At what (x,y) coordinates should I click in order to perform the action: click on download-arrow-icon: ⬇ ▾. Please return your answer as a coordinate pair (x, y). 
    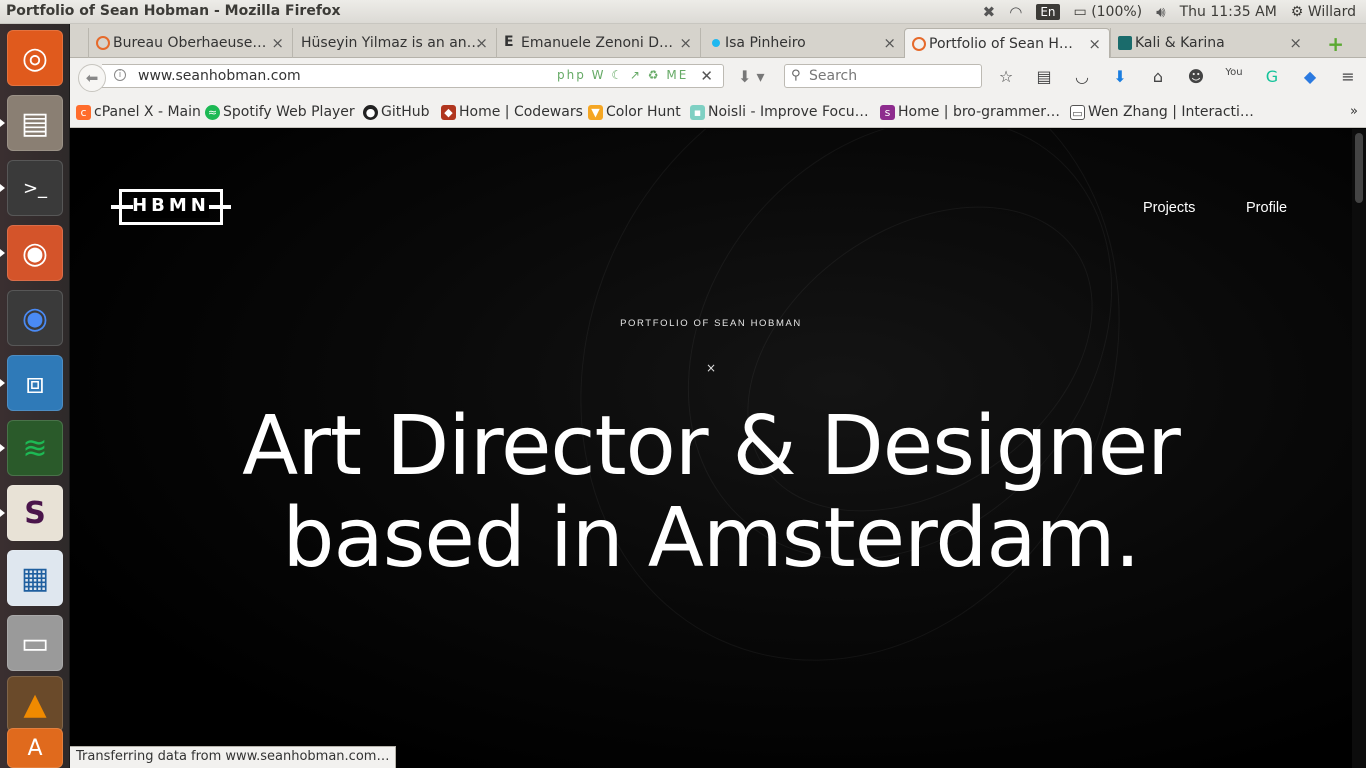
    Looking at the image, I should click on (751, 76).